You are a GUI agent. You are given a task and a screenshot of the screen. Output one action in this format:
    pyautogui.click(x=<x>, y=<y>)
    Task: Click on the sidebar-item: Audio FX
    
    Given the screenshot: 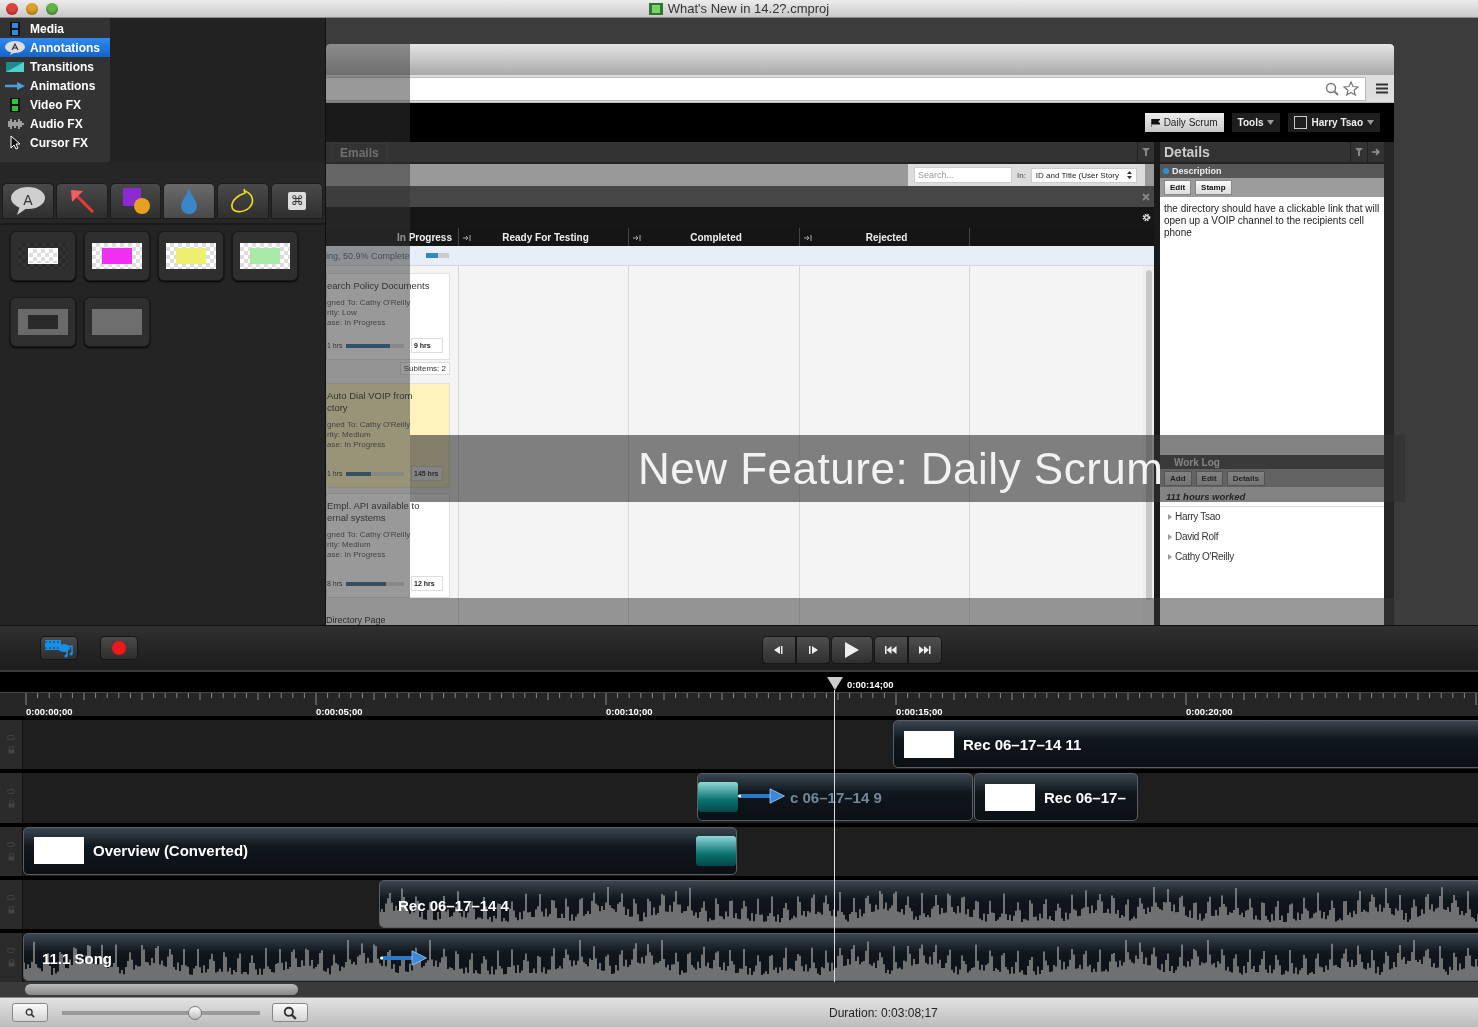 What is the action you would take?
    pyautogui.click(x=55, y=123)
    